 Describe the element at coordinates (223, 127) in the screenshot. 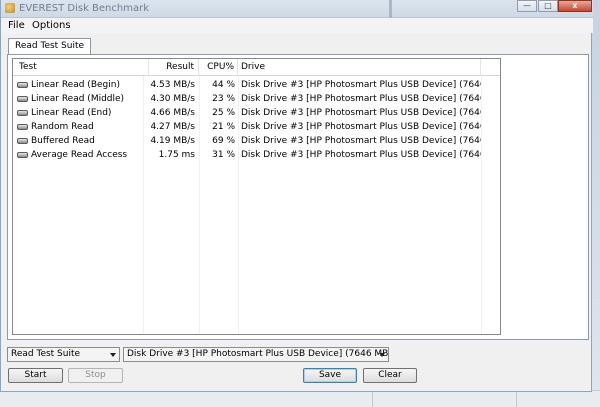

I see `cell-cpu: 21 %` at that location.